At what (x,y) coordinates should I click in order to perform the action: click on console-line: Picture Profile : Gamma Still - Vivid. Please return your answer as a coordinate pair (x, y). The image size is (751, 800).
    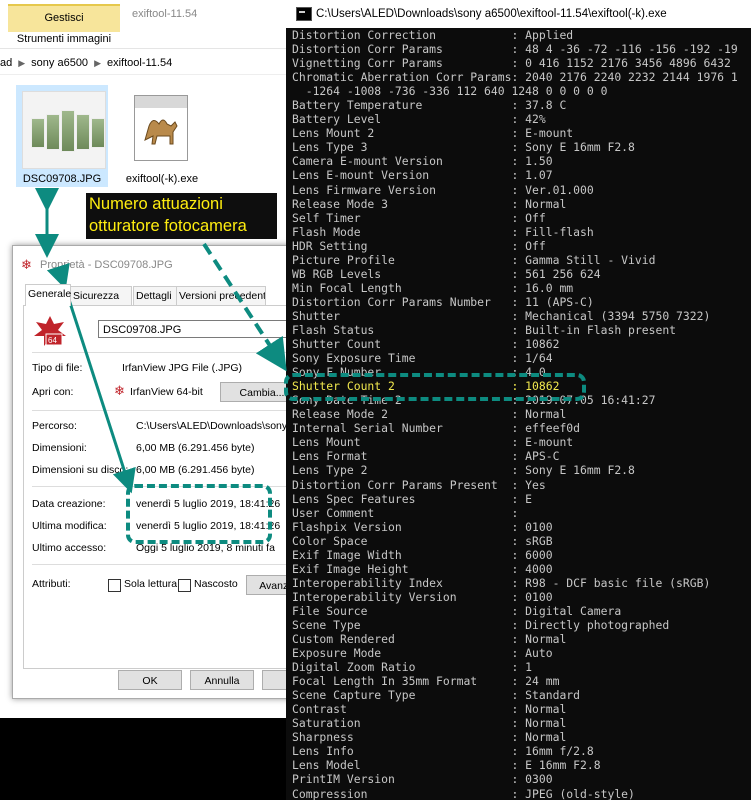
    Looking at the image, I should click on (474, 259).